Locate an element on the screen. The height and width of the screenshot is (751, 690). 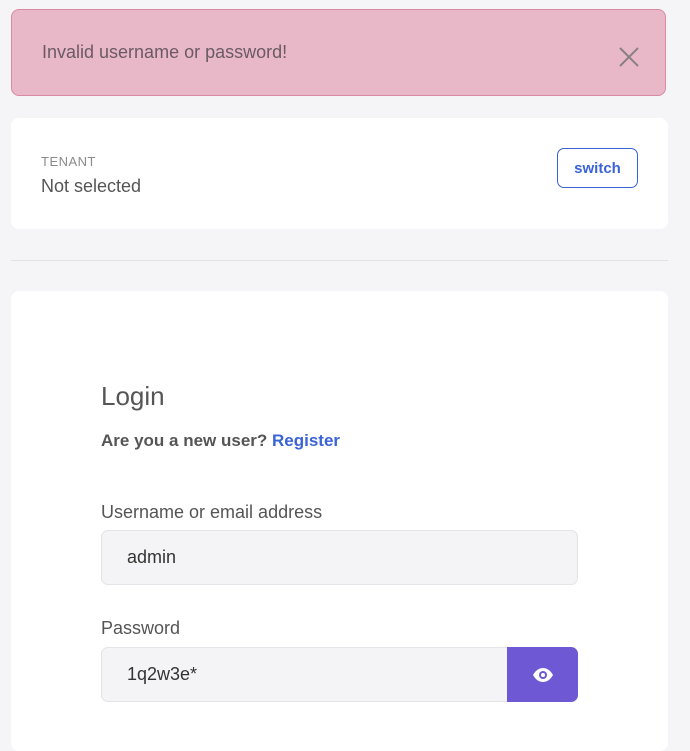
switch-tenant-button: switch is located at coordinates (597, 168).